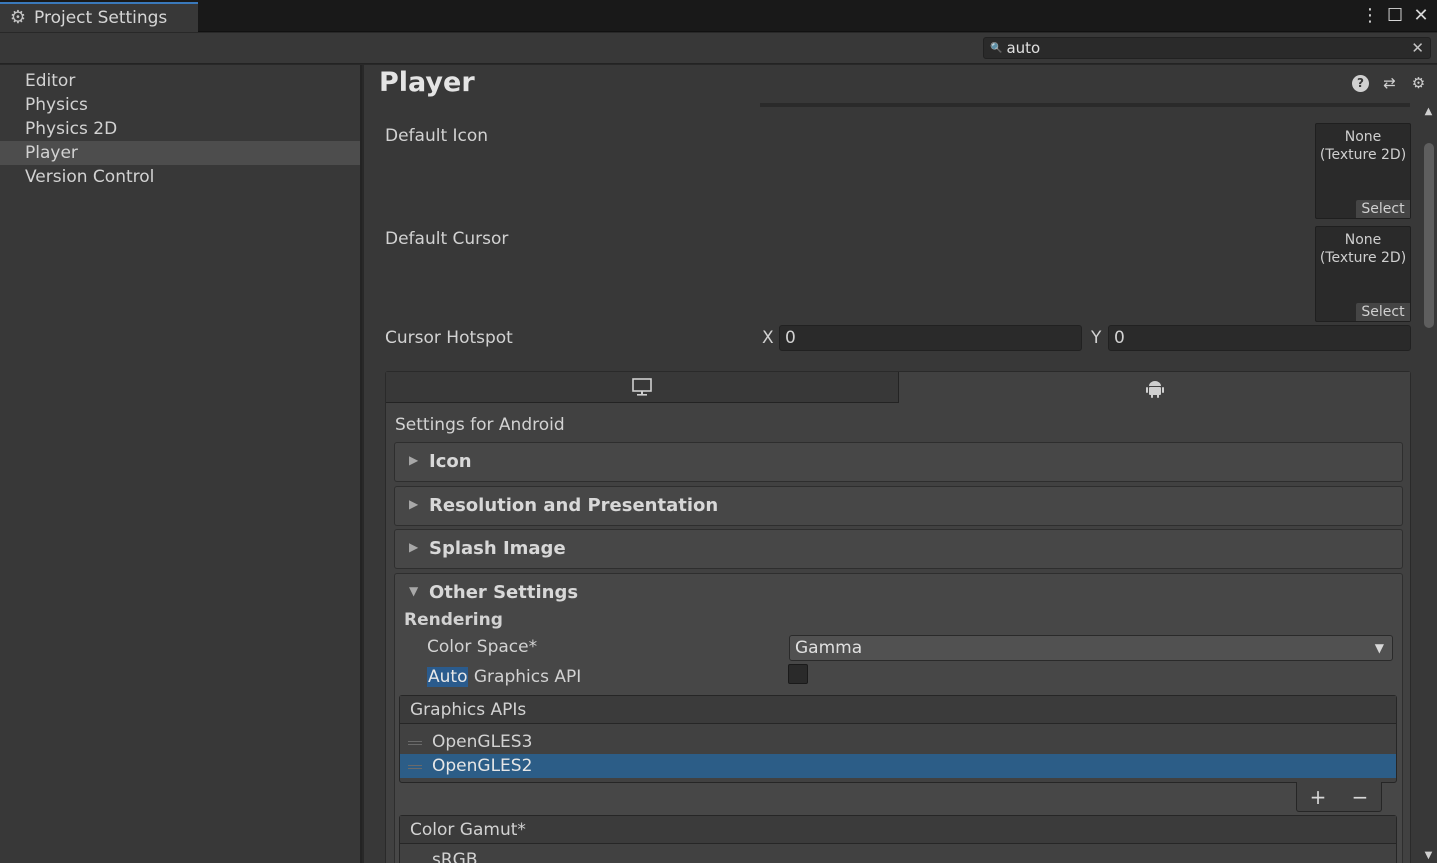 The height and width of the screenshot is (863, 1437). Describe the element at coordinates (427, 82) in the screenshot. I see `page-title: Player` at that location.